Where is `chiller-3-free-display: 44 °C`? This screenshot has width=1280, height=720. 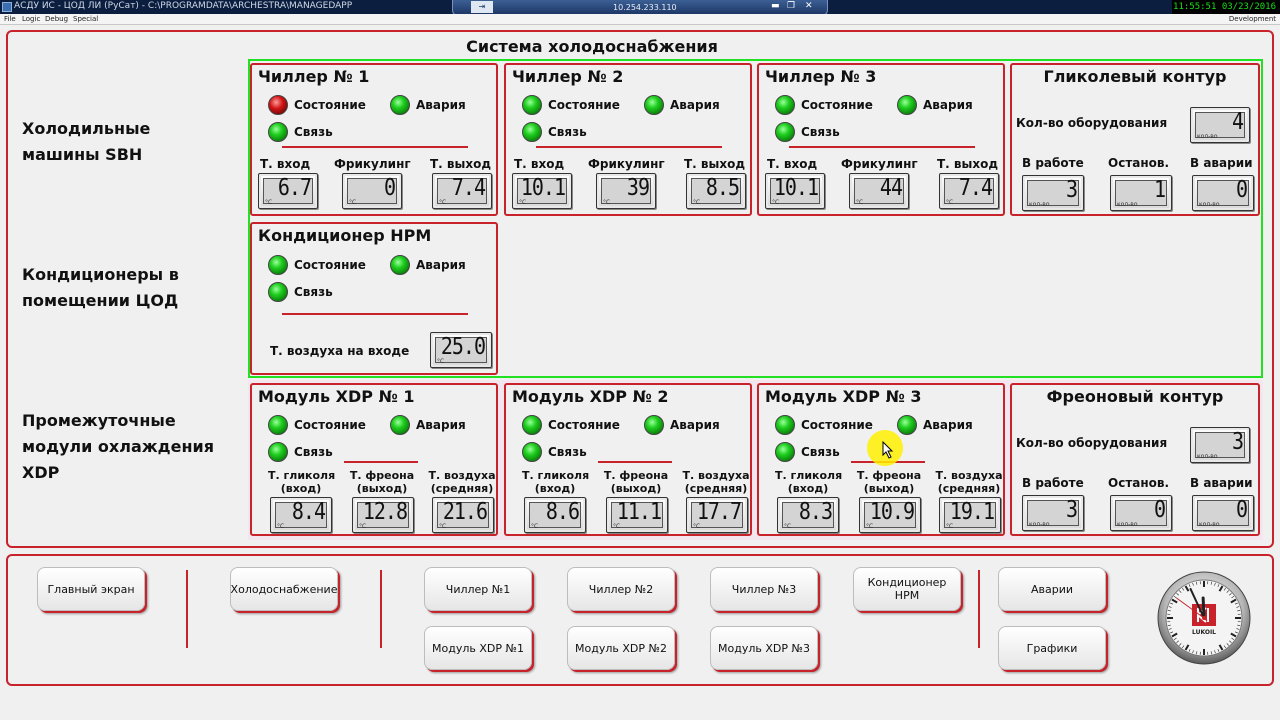 chiller-3-free-display: 44 °C is located at coordinates (879, 191).